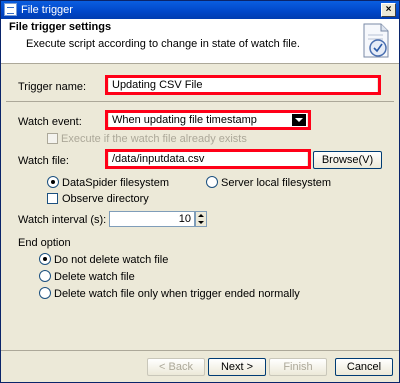 This screenshot has width=400, height=383. Describe the element at coordinates (53, 182) in the screenshot. I see `radio-dataspider-filesystem` at that location.